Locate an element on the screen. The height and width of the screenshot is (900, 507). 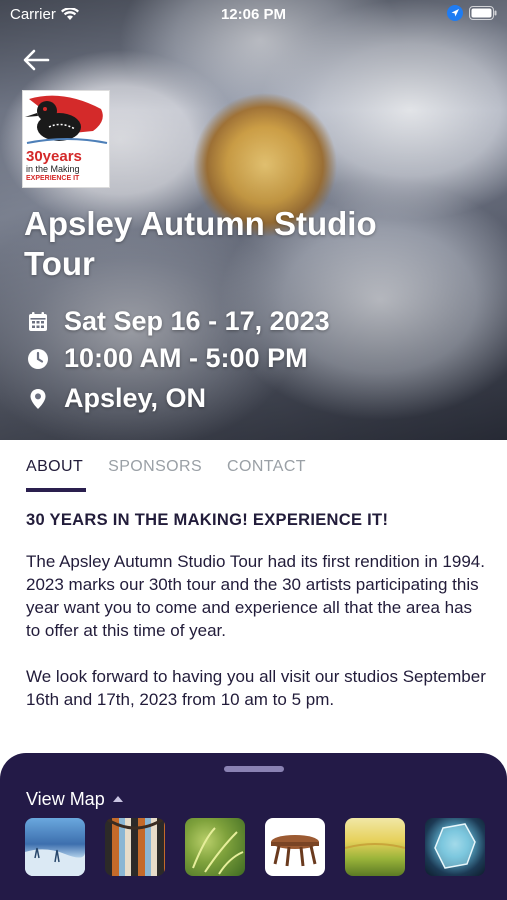
status-bar: Carrier 12:06 PM is located at coordinates (253, 14).